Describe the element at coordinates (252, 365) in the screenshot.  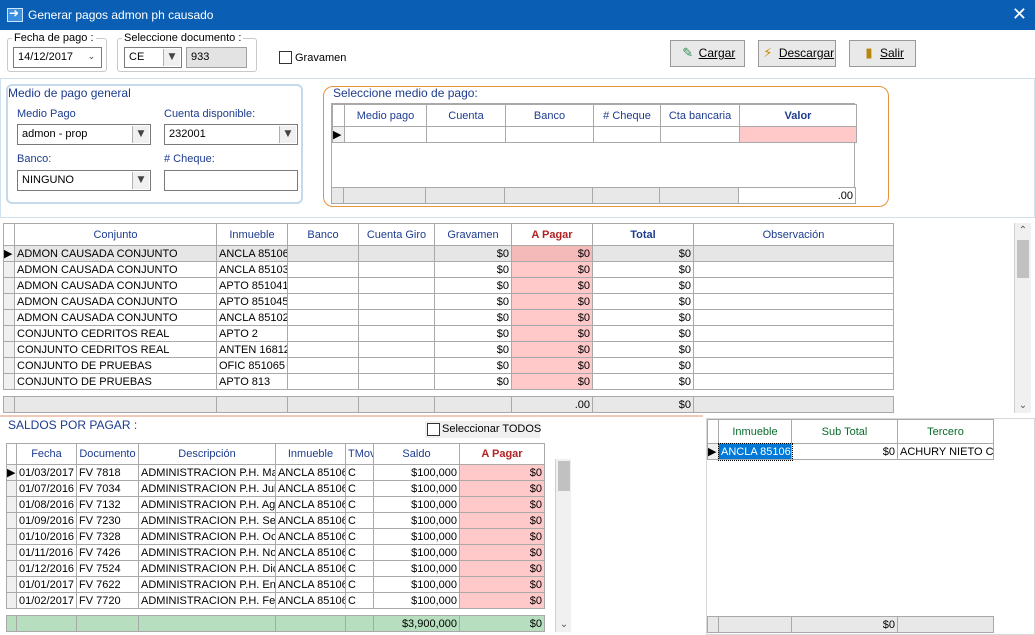
I see `cell-inmueble: OFIC 851065` at that location.